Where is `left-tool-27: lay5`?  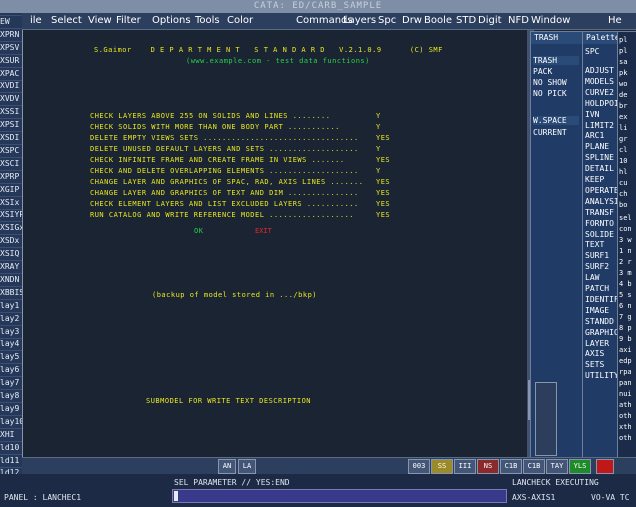
left-tool-27: lay5 is located at coordinates (11, 358).